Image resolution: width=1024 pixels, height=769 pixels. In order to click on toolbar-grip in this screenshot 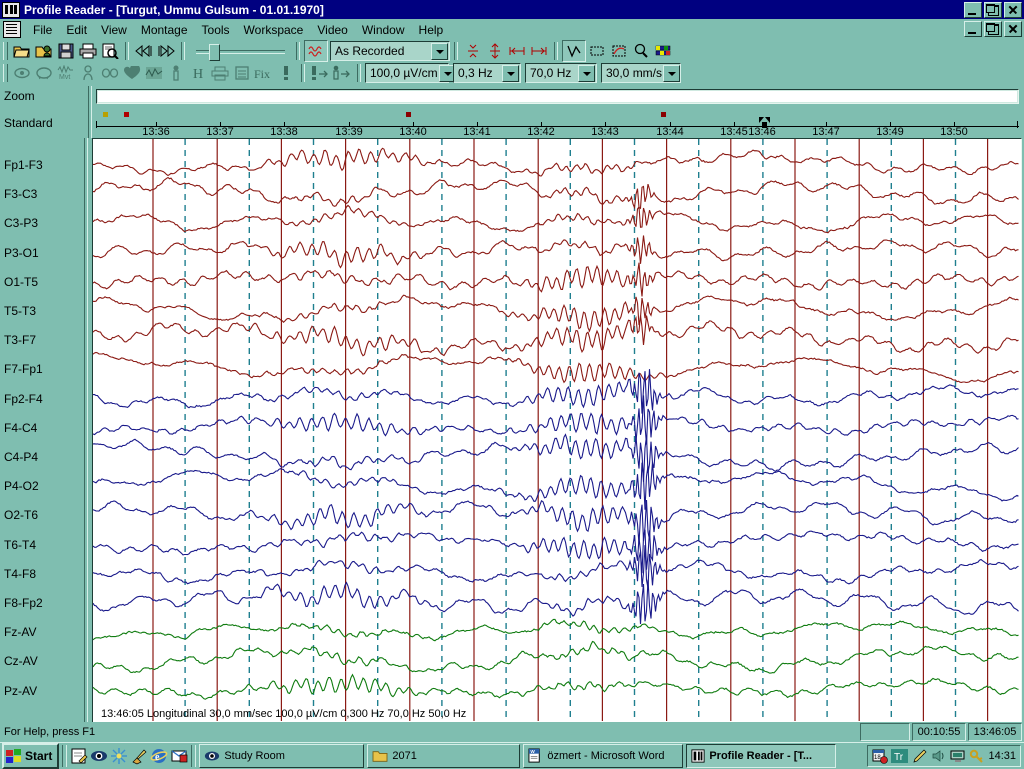, I will do `click(5, 51)`.